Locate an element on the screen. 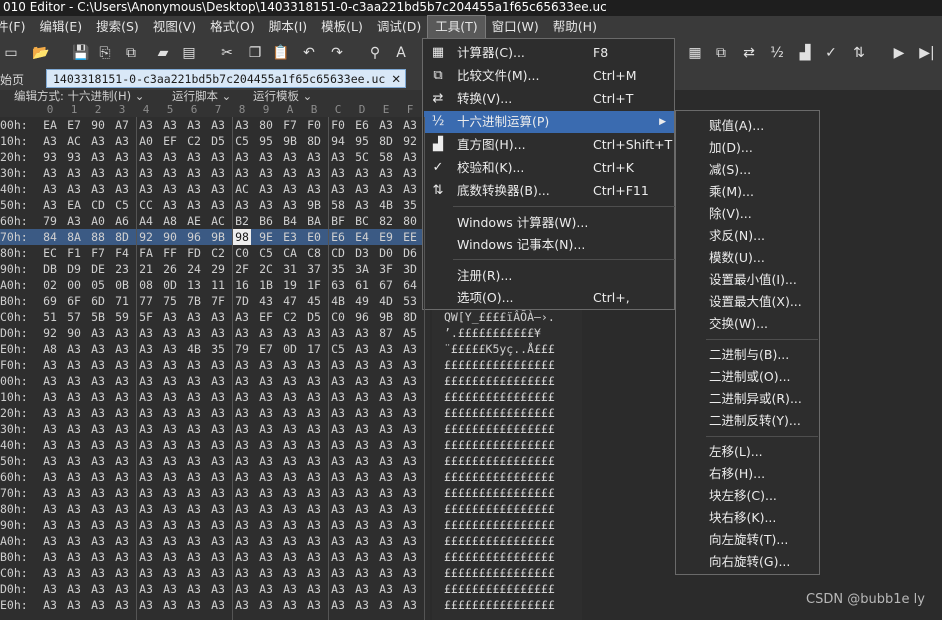  hex-byte: BF is located at coordinates (338, 221).